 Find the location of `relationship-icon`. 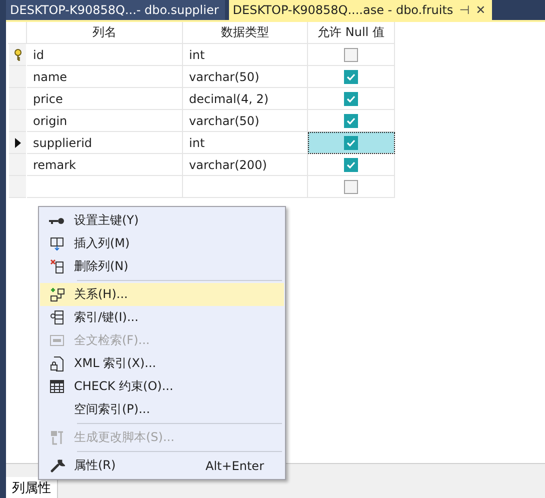

relationship-icon is located at coordinates (57, 294).